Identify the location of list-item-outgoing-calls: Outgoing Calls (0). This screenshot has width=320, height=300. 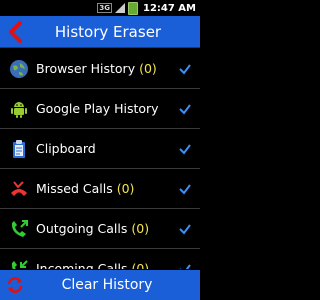
(100, 229).